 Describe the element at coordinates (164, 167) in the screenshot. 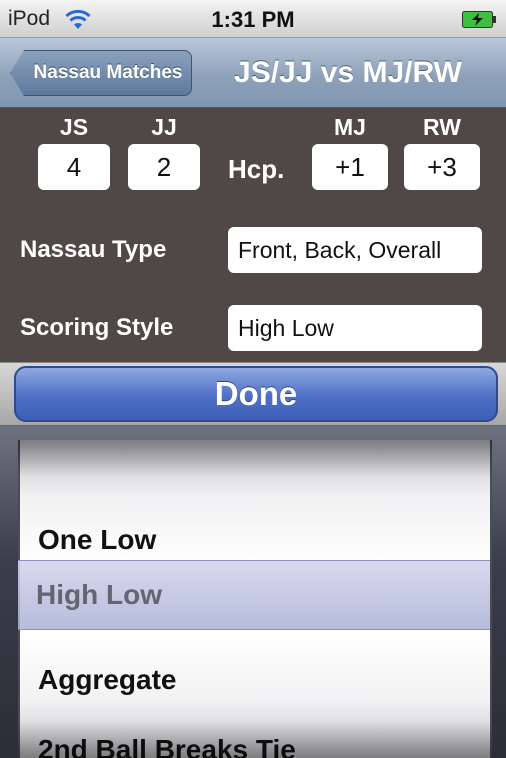

I see `hcp-field-jj: 2` at that location.